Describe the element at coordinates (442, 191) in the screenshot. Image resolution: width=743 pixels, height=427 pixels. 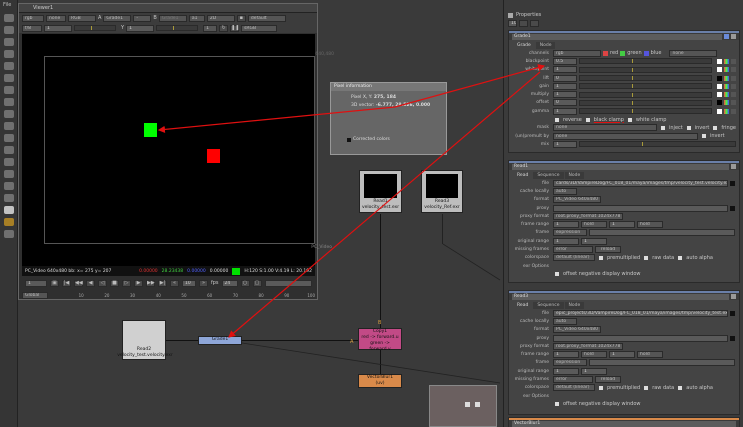
I see `node-read3: Read3 velocity_Ref.exr` at that location.